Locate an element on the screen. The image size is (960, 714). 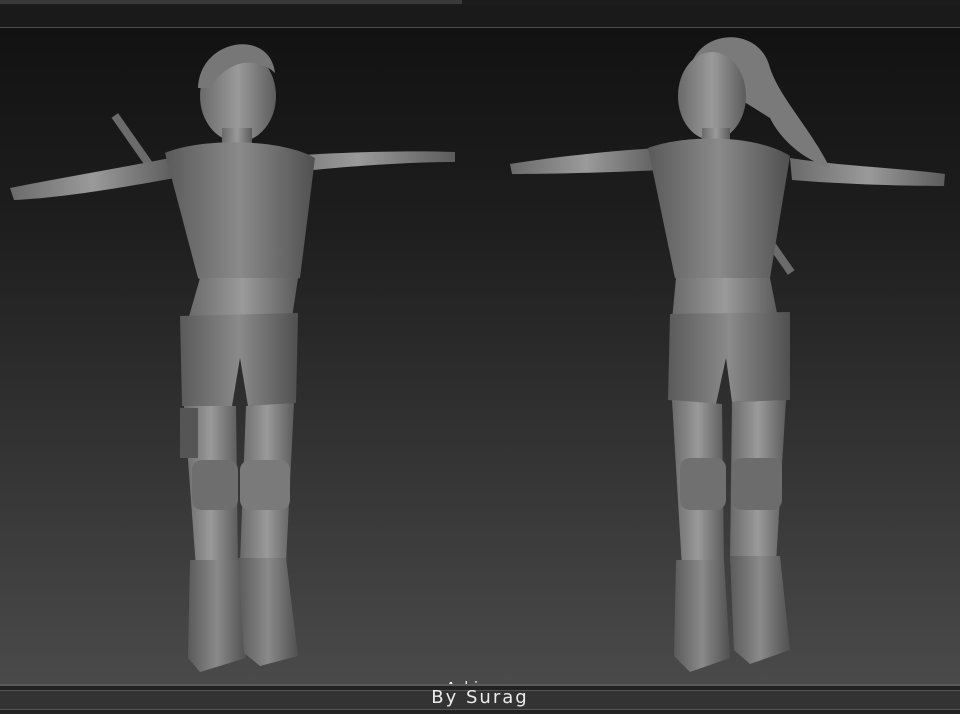
author-credit: By Surag is located at coordinates (480, 697).